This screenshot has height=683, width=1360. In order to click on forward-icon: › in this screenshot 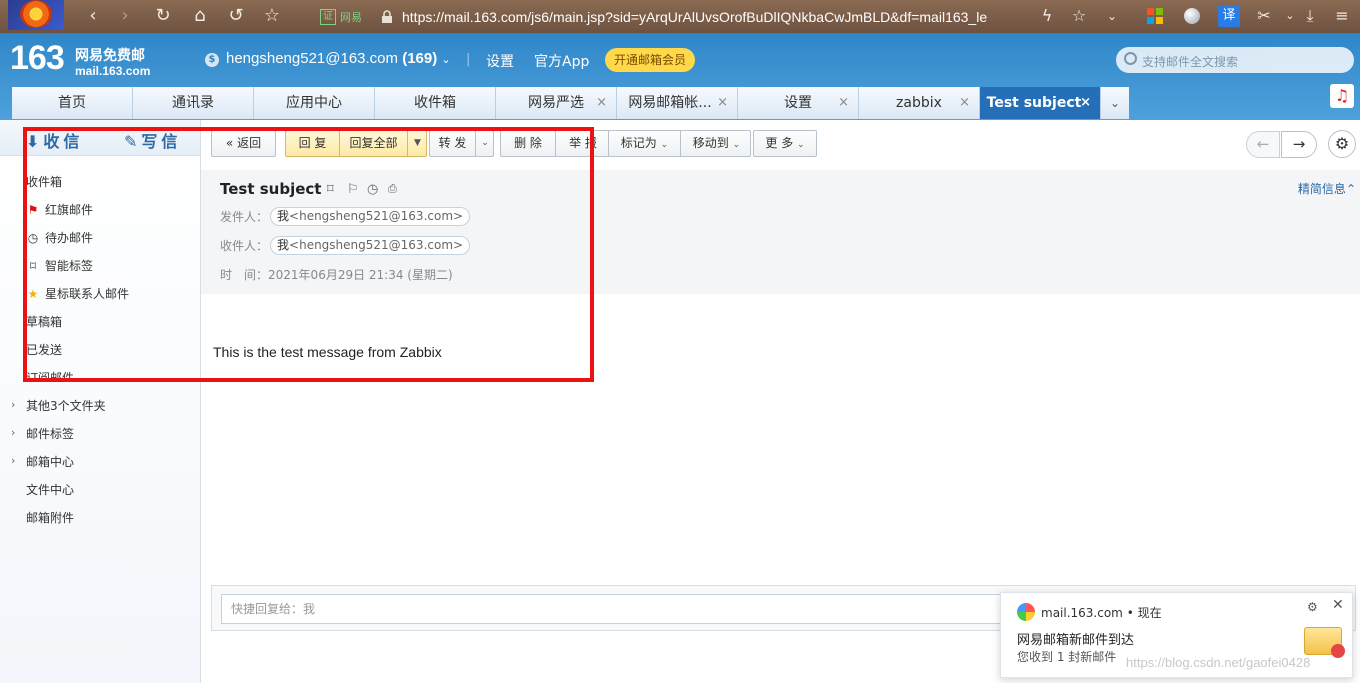, I will do `click(125, 16)`.